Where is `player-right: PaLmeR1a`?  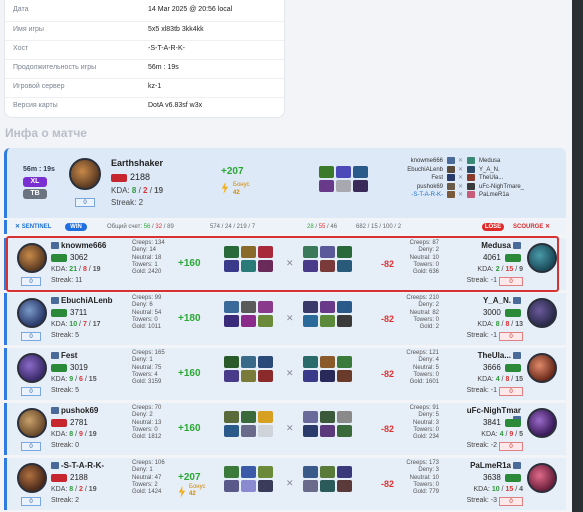
player-right: PaLmeR1a is located at coordinates (494, 195).